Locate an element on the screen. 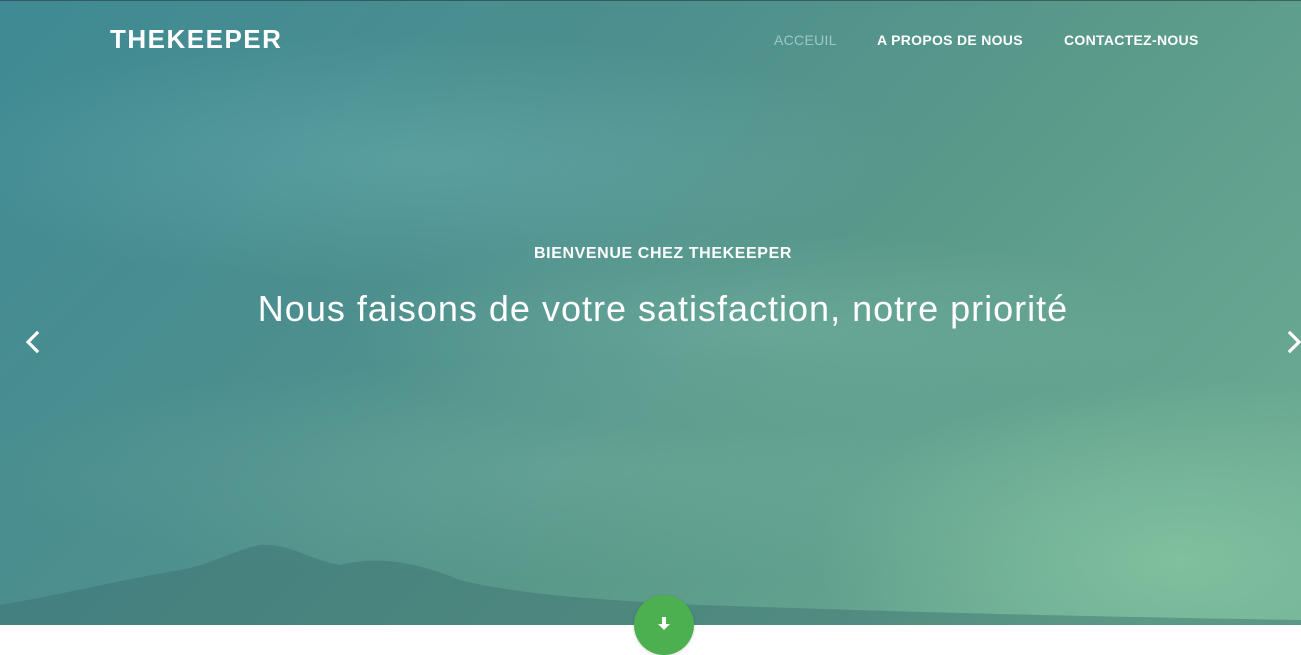 This screenshot has width=1301, height=655. scroll-down-button is located at coordinates (664, 625).